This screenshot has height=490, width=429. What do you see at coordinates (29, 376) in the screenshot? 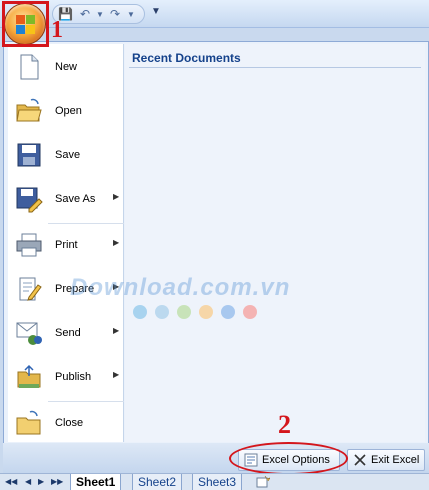
I see `publish-icon` at bounding box center [29, 376].